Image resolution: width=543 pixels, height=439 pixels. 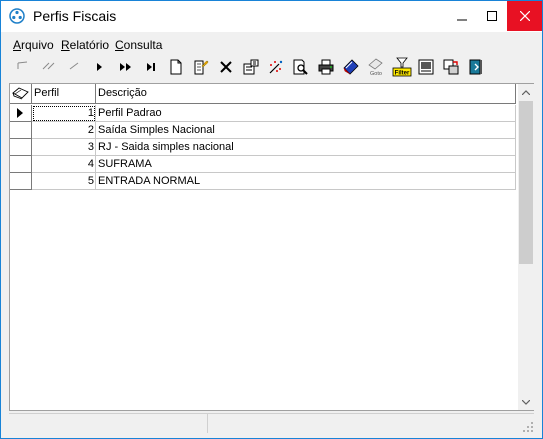 I want to click on status-bar, so click(x=271, y=423).